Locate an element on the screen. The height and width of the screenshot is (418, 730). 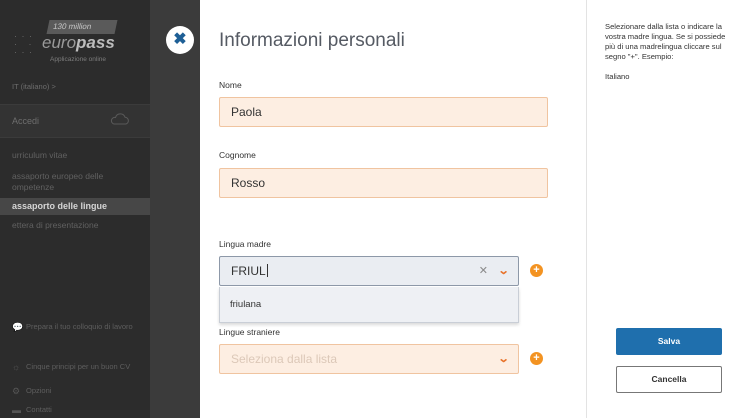
gear-icon: ⚙ is located at coordinates (16, 391).